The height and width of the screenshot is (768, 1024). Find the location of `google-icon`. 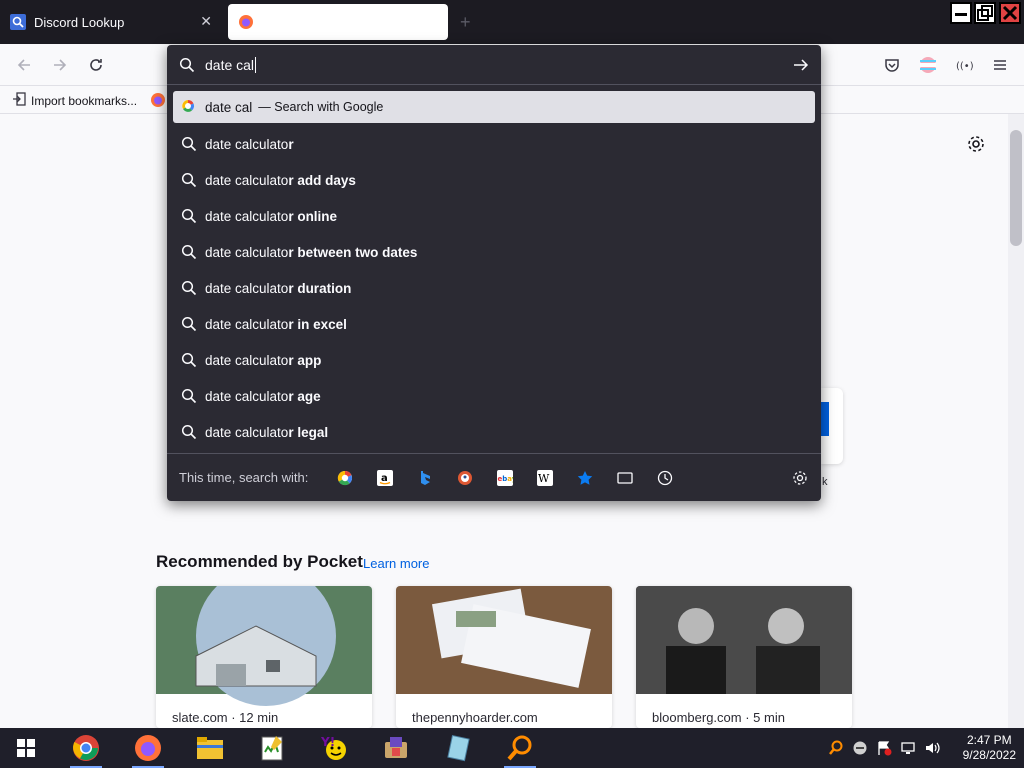

google-icon is located at coordinates (345, 478).